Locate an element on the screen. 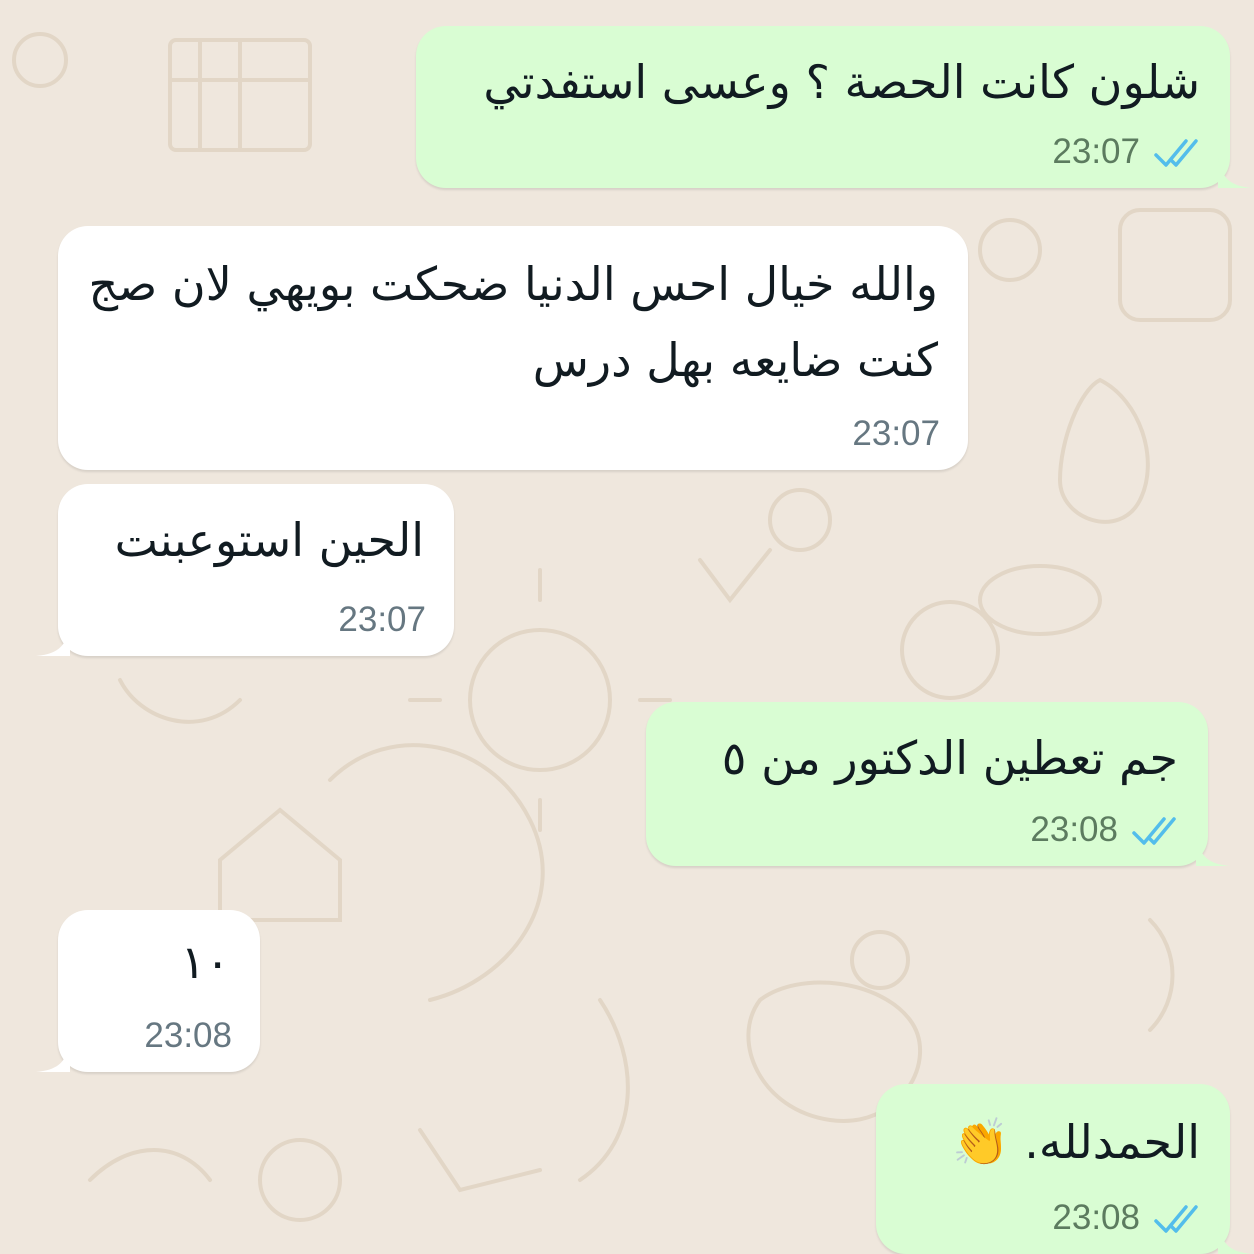  message-bubble-incoming: ١٠ 23:08 is located at coordinates (148, 991).